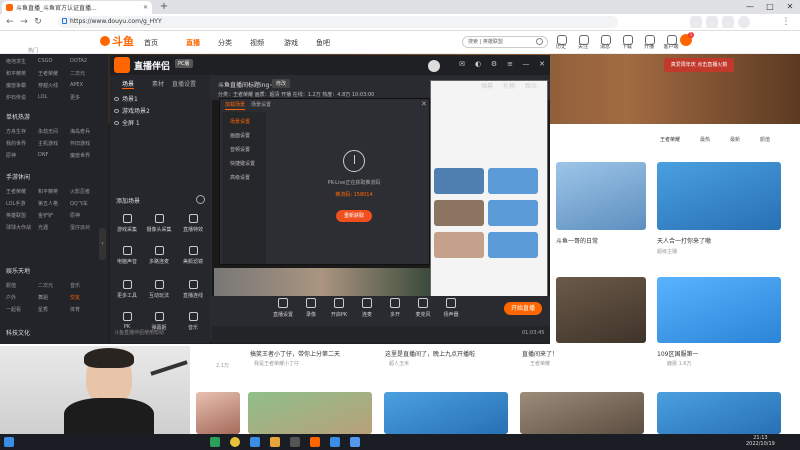 Image resolution: width=800 pixels, height=450 pixels. Describe the element at coordinates (786, 22) in the screenshot. I see `menu-icon: ⋮` at that location.